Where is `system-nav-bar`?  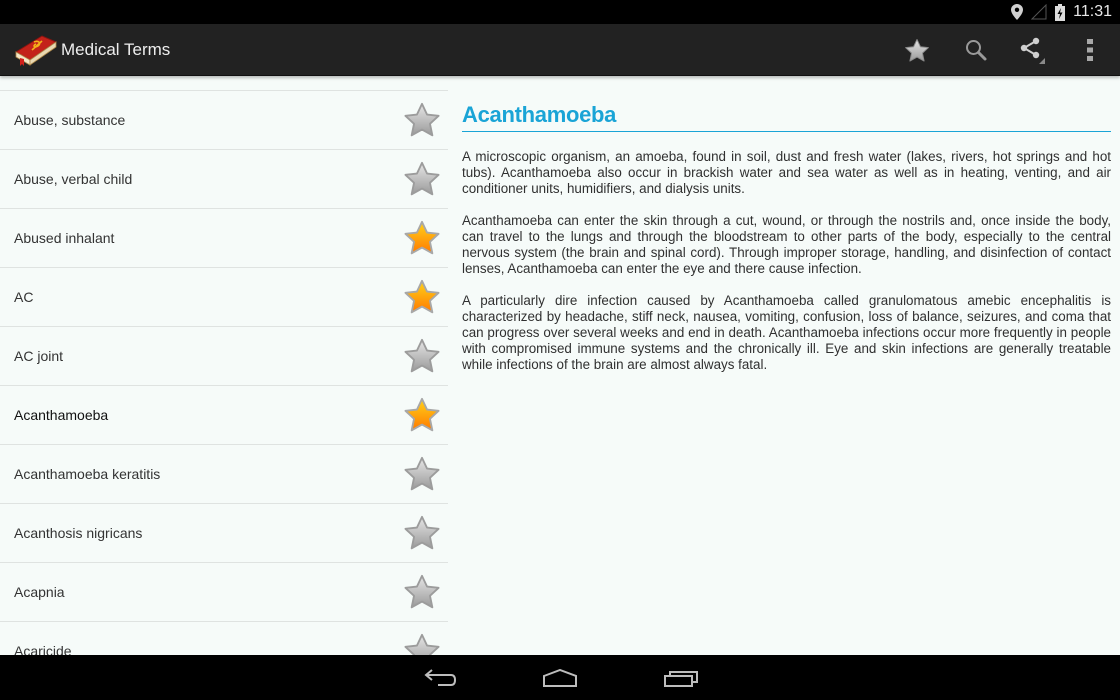
system-nav-bar is located at coordinates (560, 677).